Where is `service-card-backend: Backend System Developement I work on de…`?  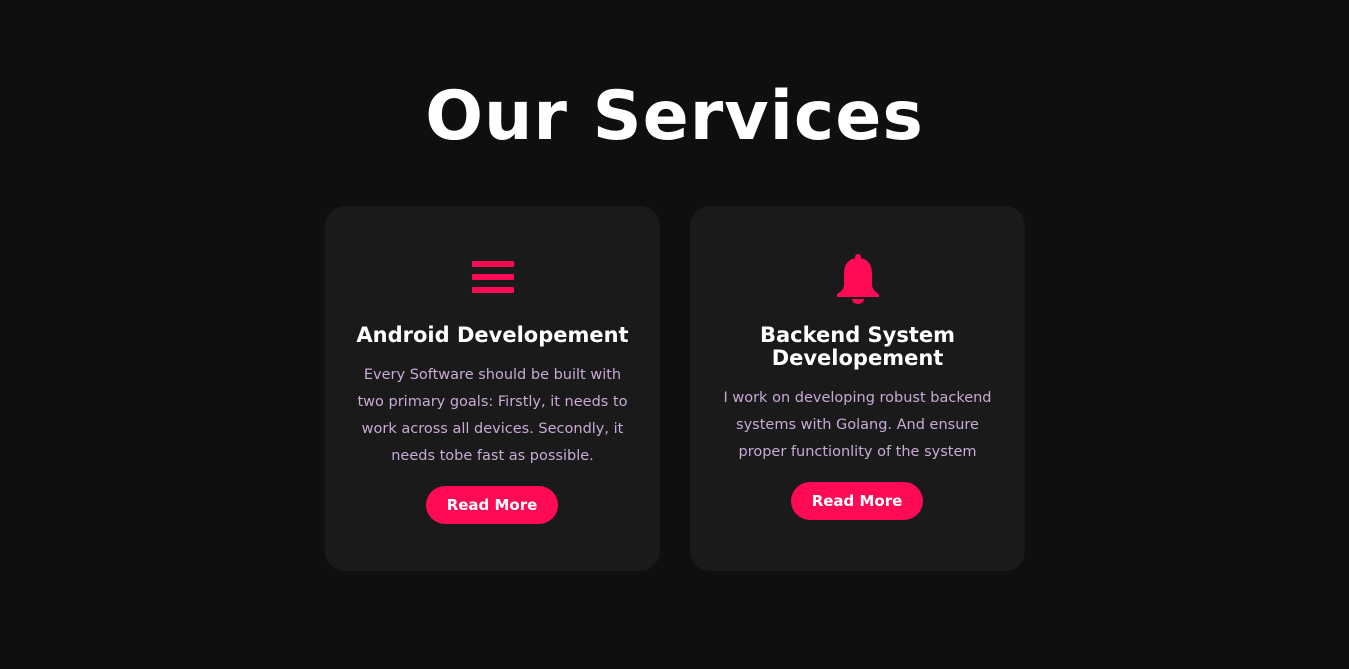 service-card-backend: Backend System Developement I work on de… is located at coordinates (857, 388).